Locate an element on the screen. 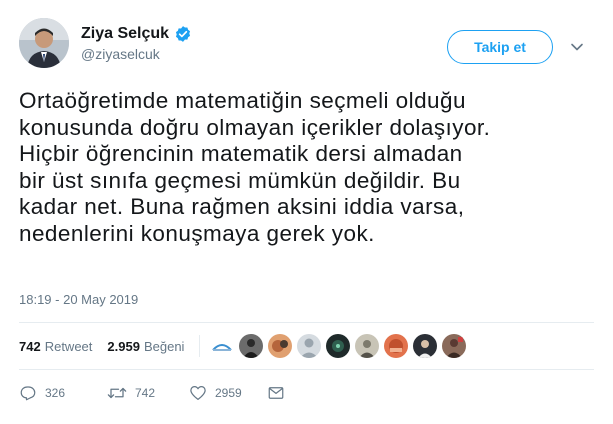  direct-message-button is located at coordinates (280, 393).